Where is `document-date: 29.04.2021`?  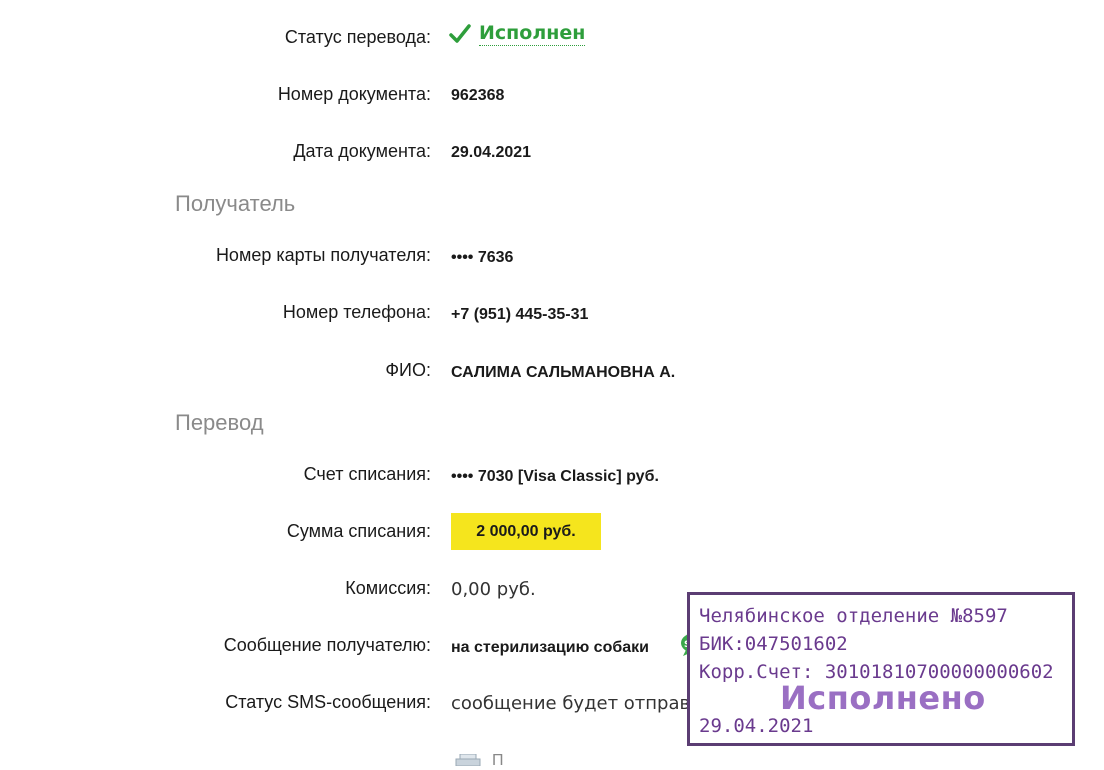
document-date: 29.04.2021 is located at coordinates (491, 152).